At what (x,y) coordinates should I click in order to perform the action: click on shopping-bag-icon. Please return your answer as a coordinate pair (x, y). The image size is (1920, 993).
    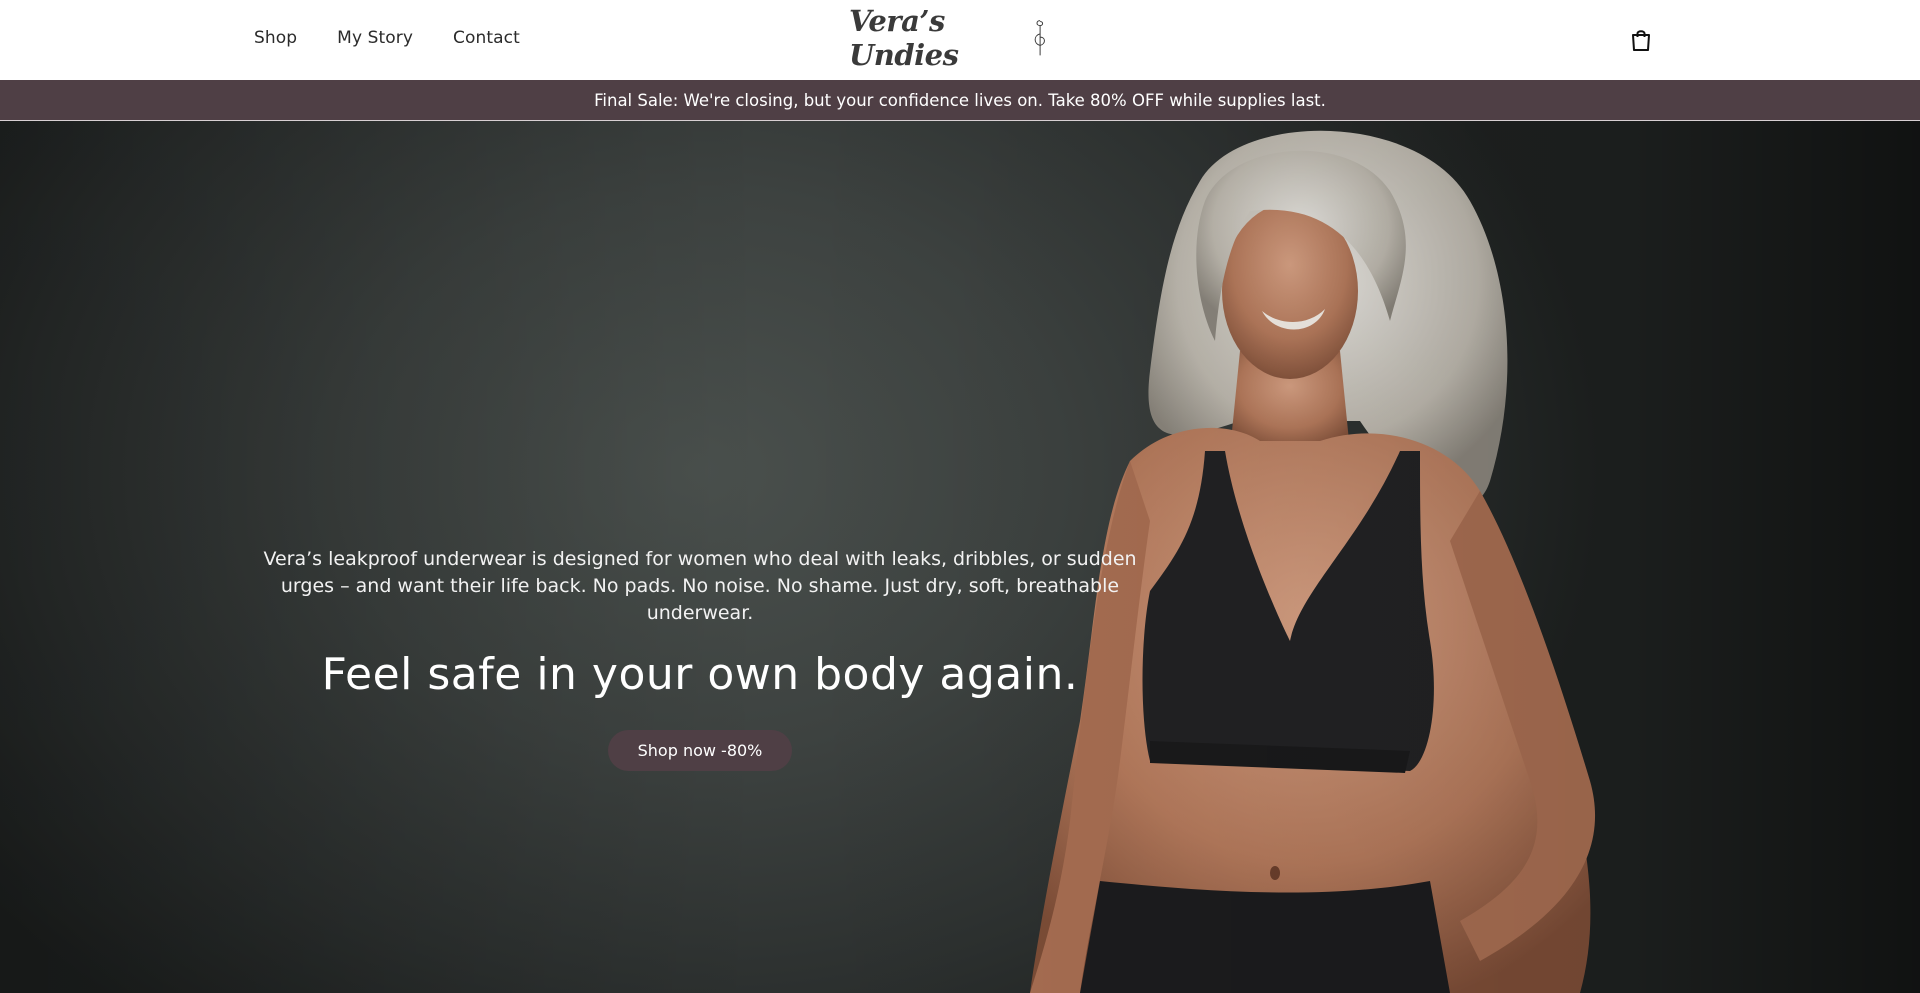
    Looking at the image, I should click on (1641, 40).